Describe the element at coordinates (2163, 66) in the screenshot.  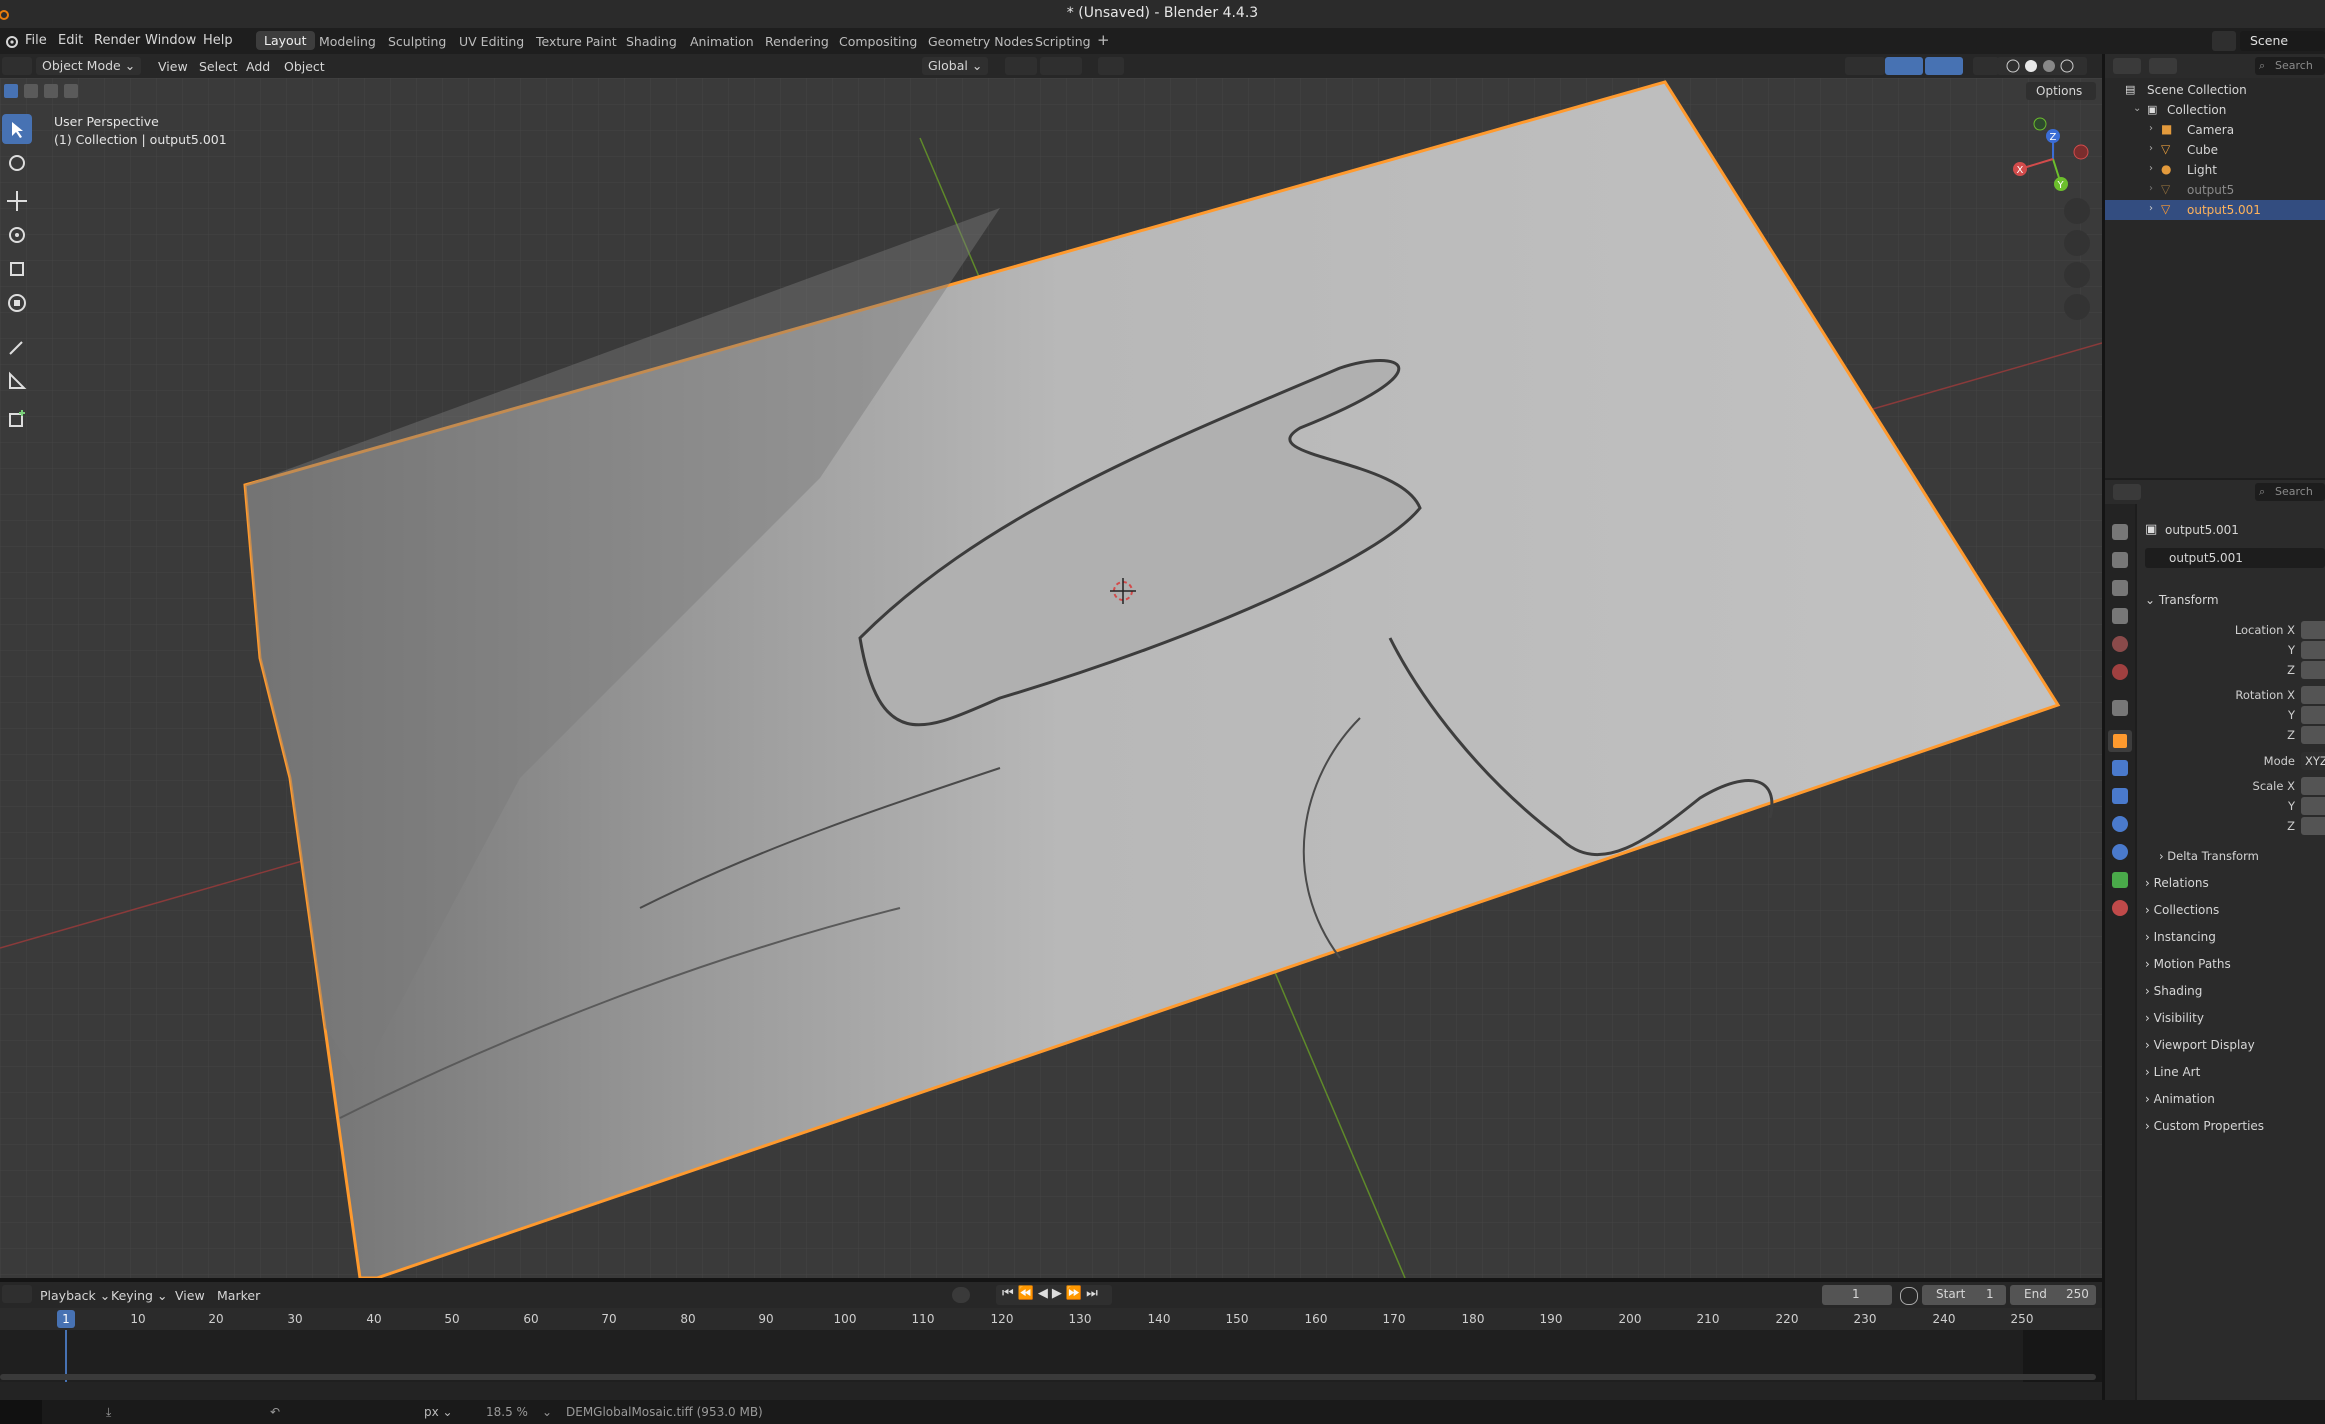
I see `display-mode-icon` at that location.